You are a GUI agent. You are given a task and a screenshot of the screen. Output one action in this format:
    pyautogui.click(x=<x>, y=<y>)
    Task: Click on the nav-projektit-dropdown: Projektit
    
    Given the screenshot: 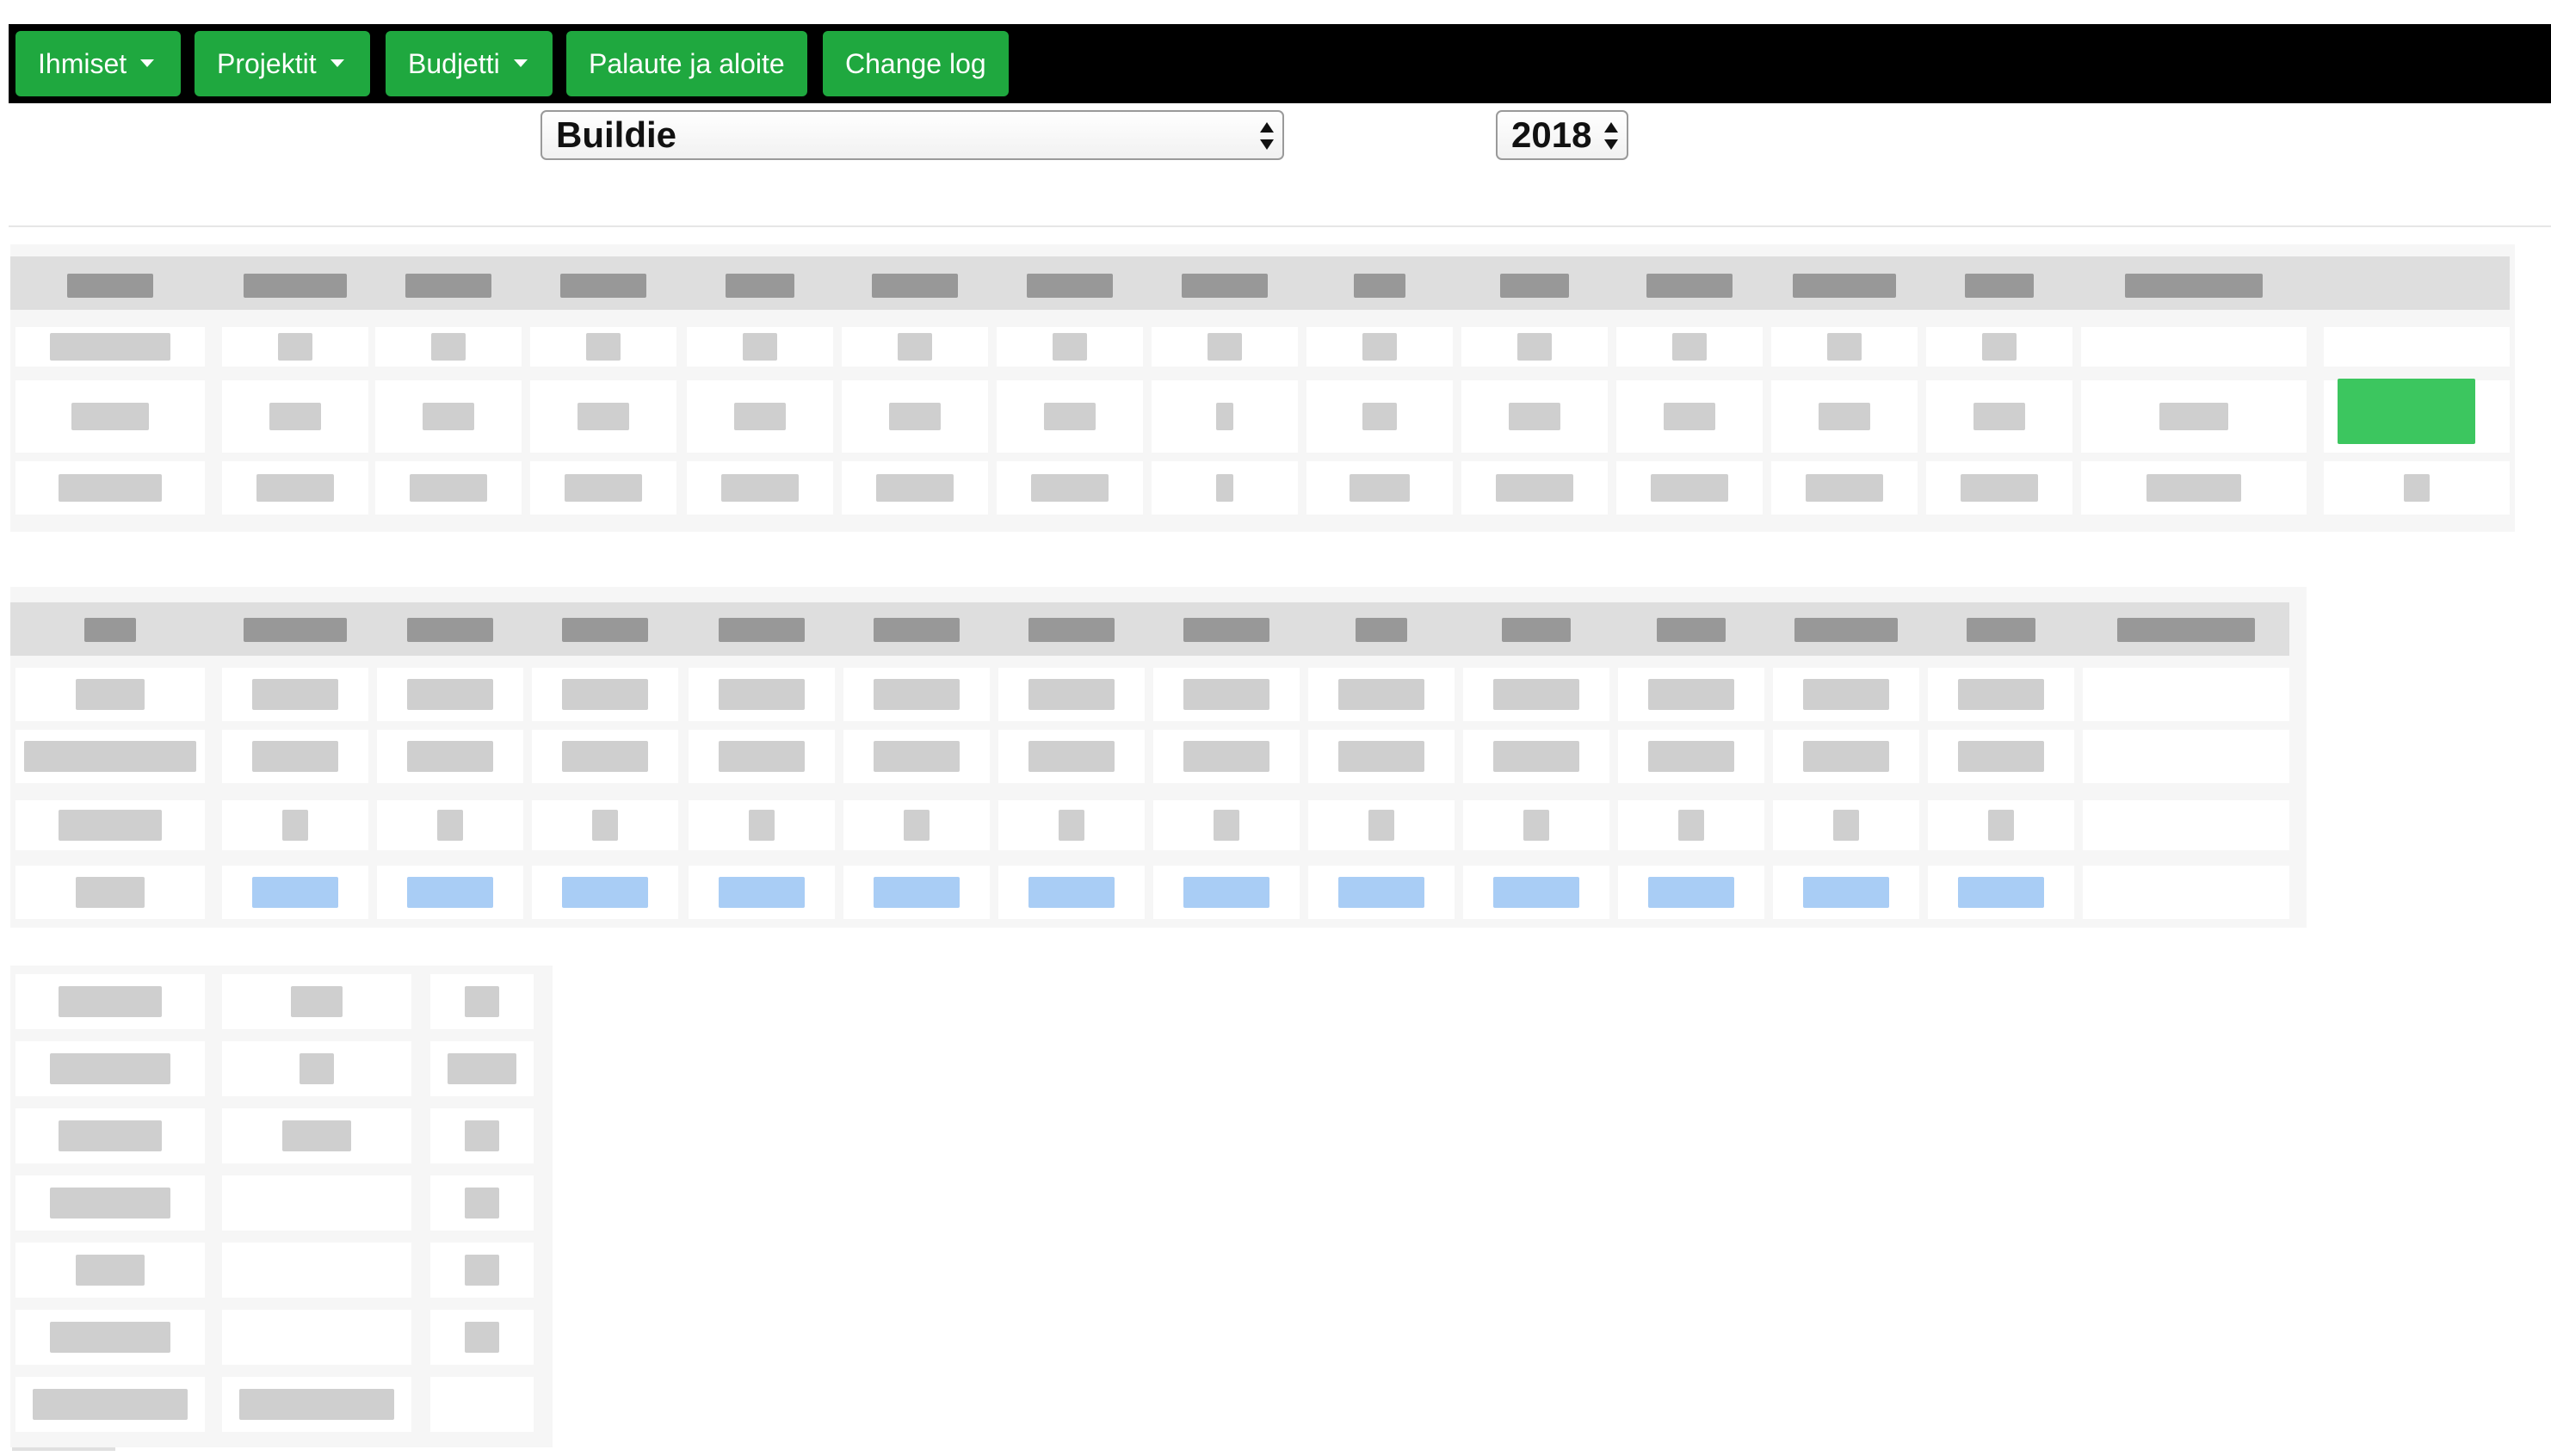 What is the action you would take?
    pyautogui.click(x=283, y=64)
    